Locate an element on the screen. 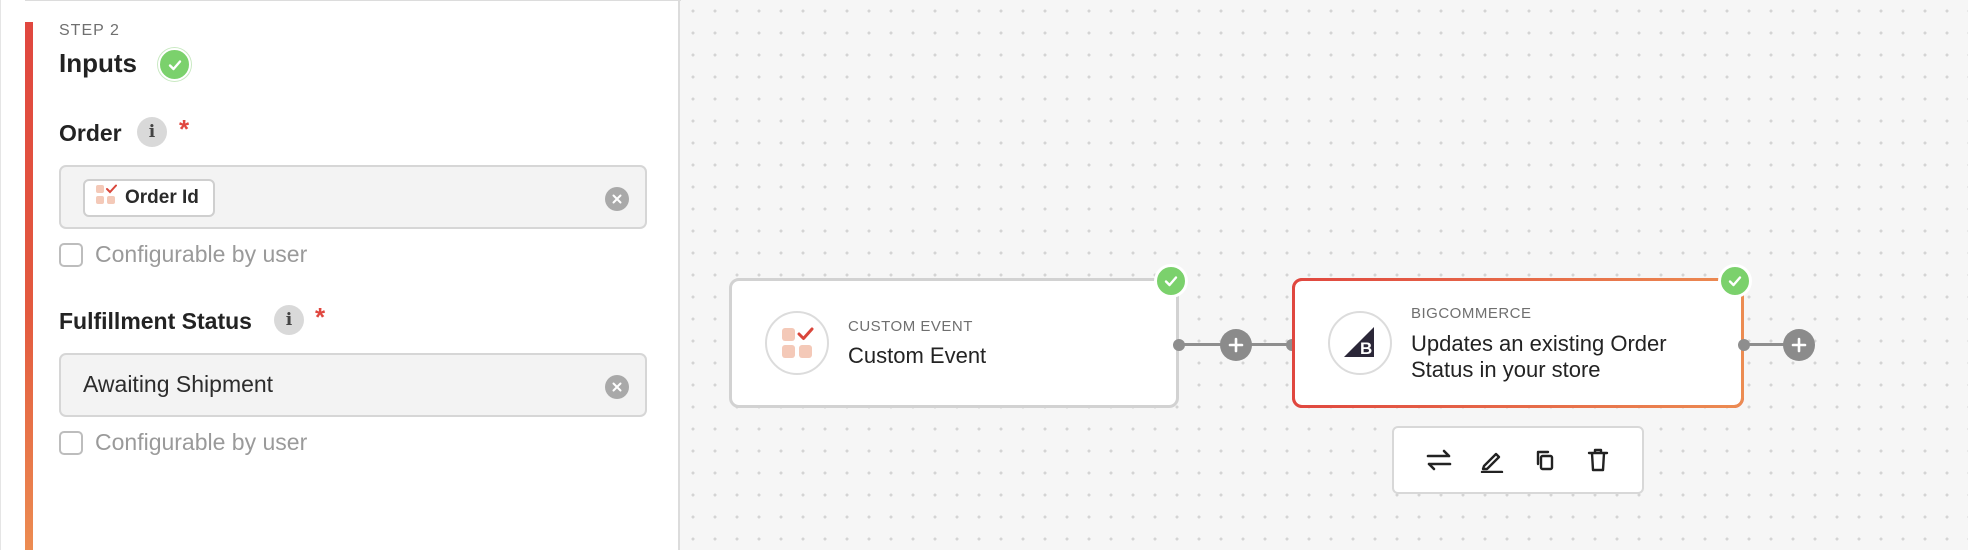 Image resolution: width=1968 pixels, height=550 pixels. order-id-chip: Order Id is located at coordinates (149, 198).